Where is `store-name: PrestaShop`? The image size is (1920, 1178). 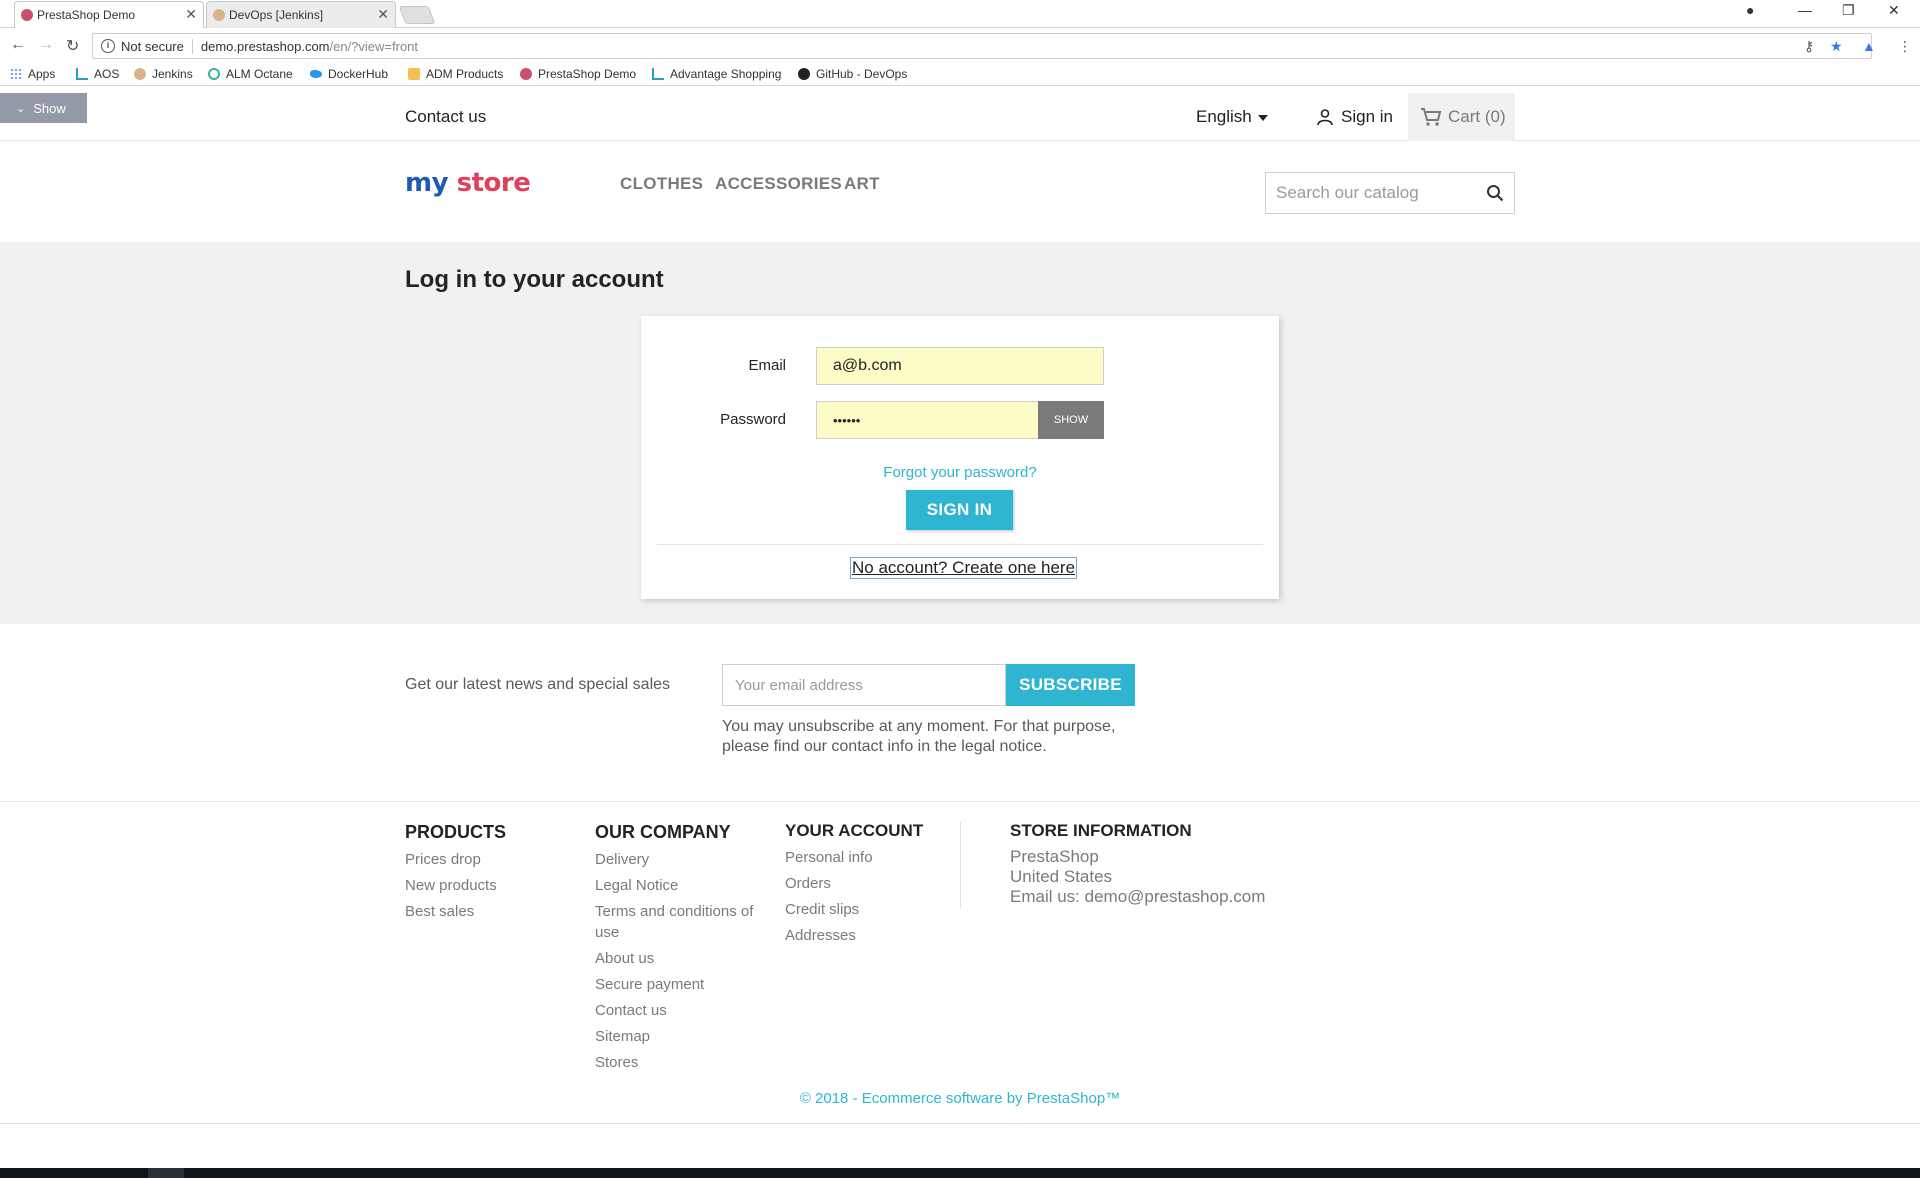
store-name: PrestaShop is located at coordinates (1054, 856).